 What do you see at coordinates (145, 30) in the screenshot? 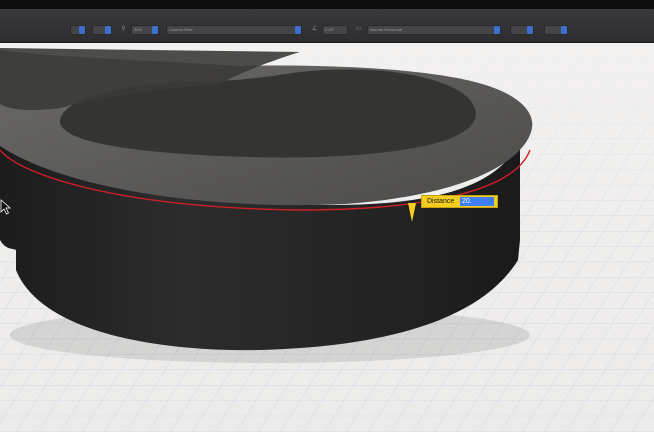
I see `zoom-dropdown: 36%` at bounding box center [145, 30].